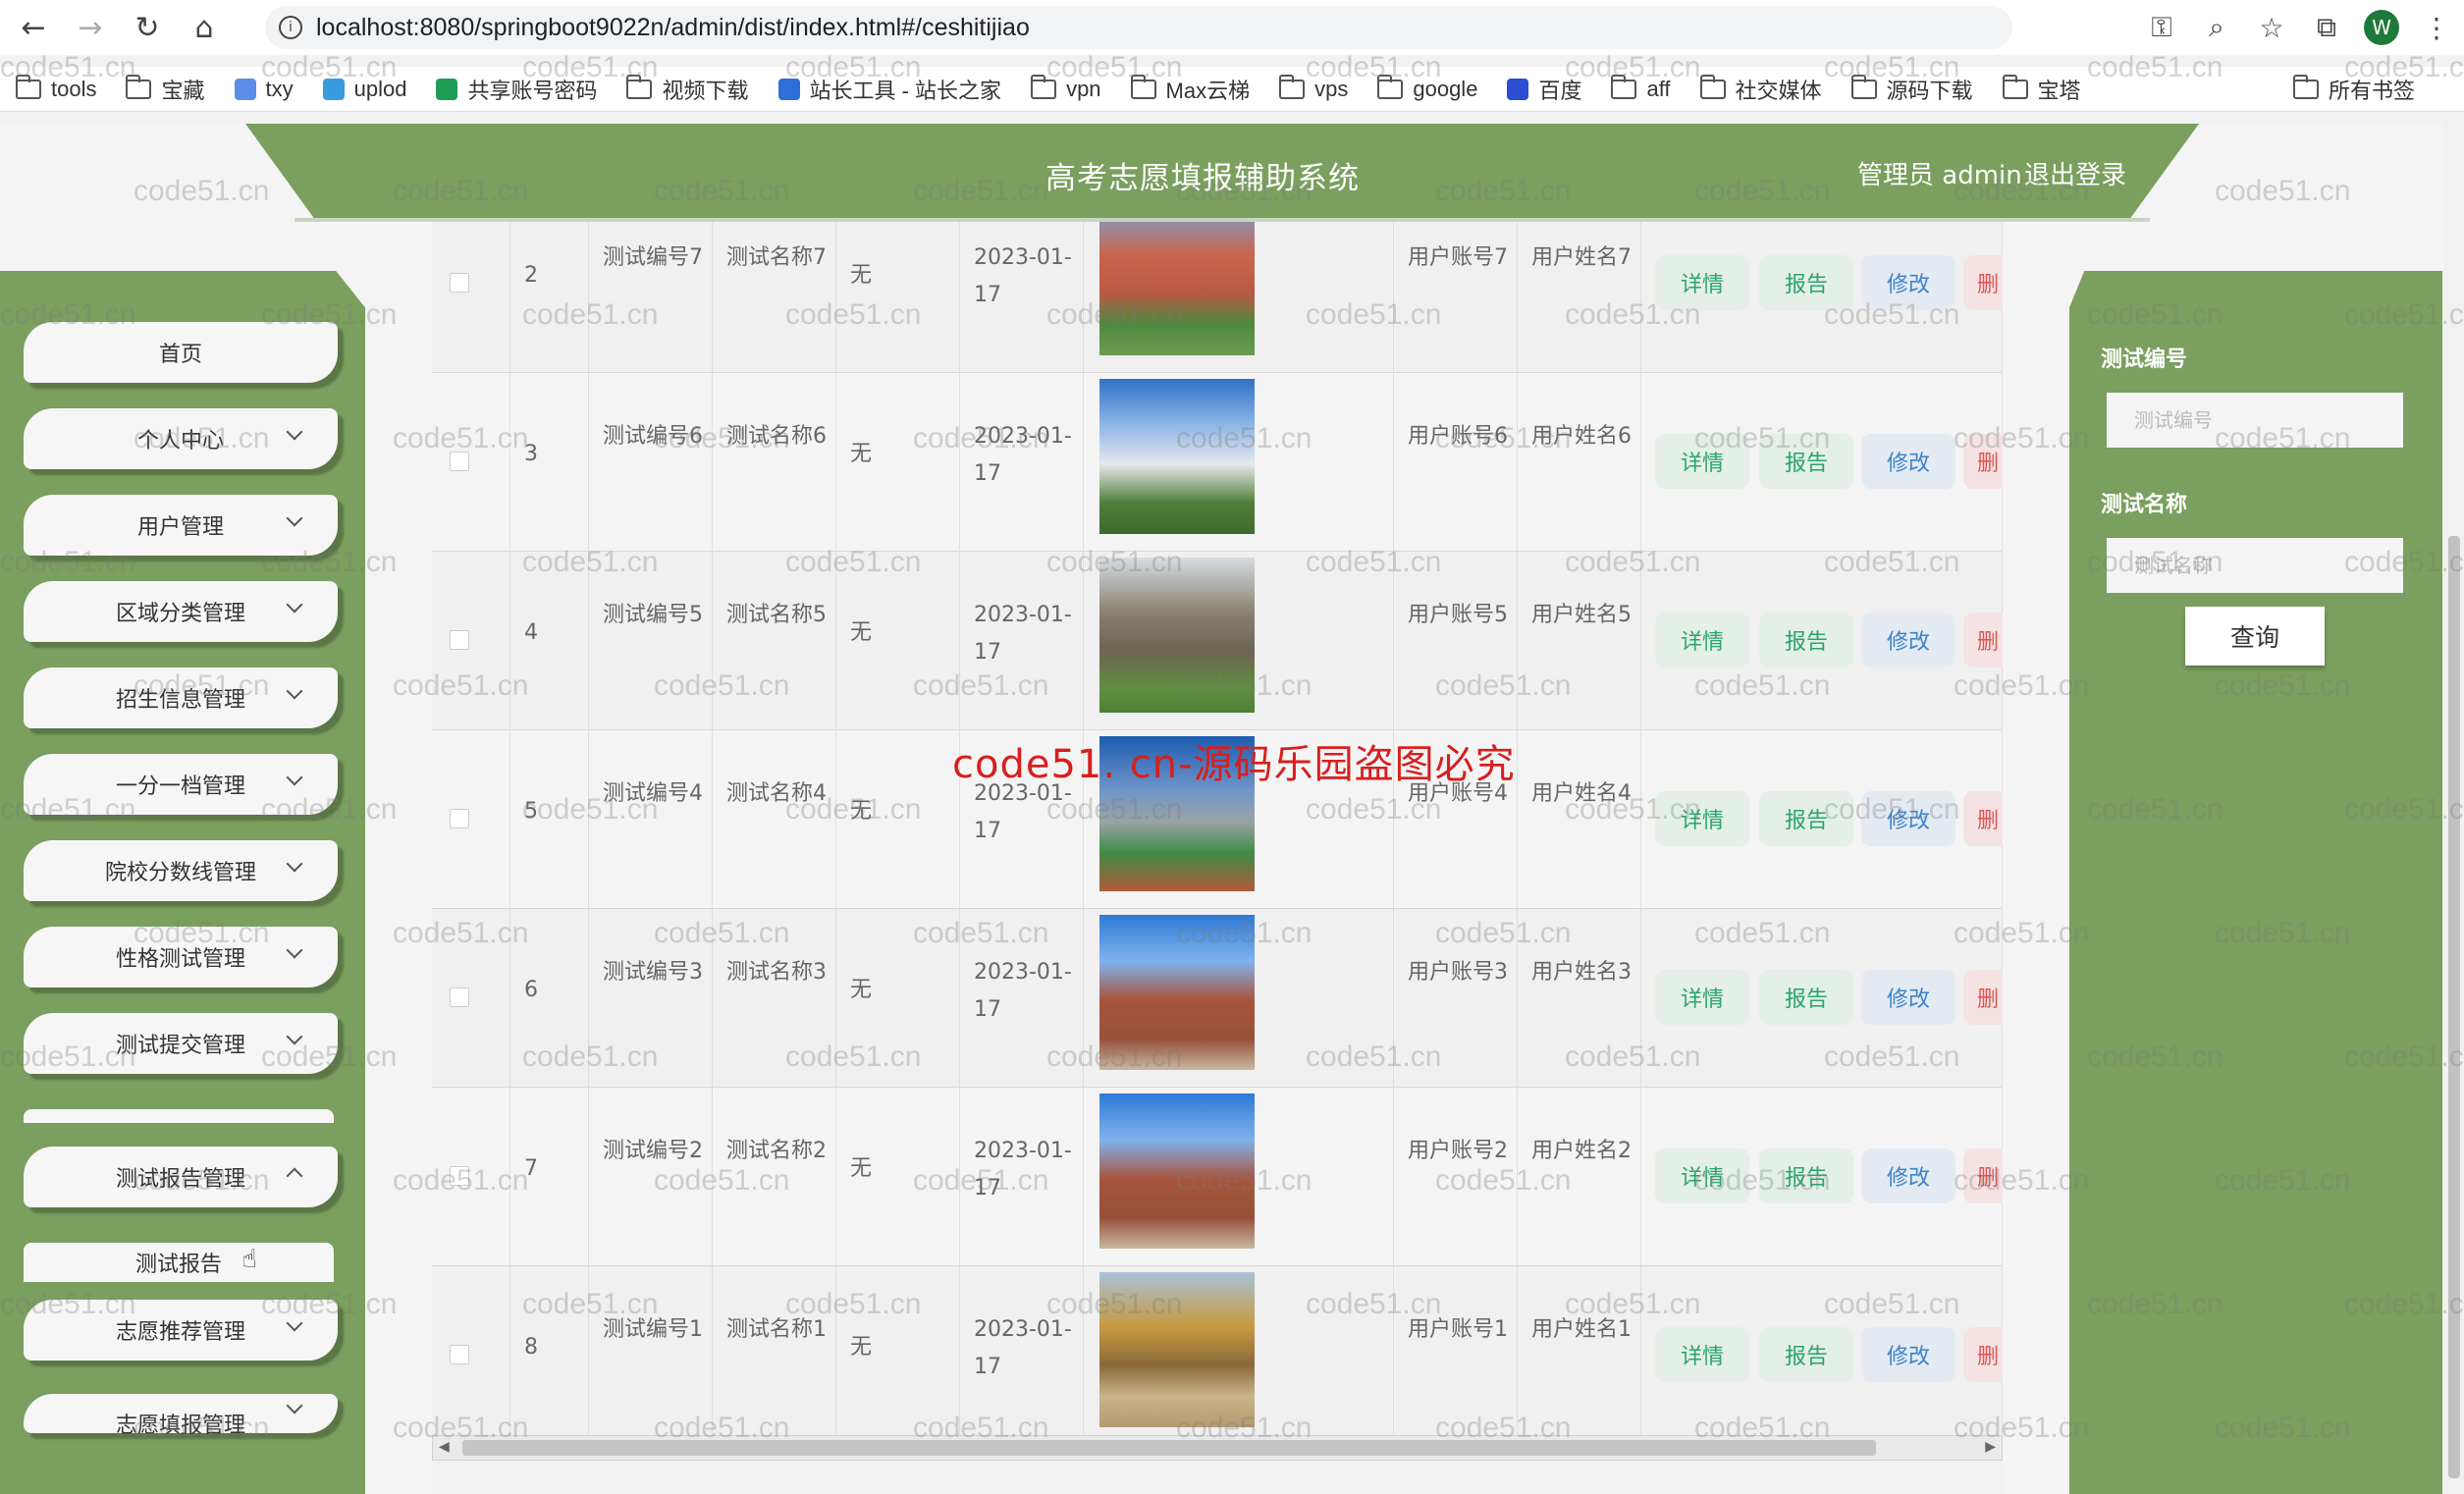  What do you see at coordinates (294, 777) in the screenshot?
I see `chevron-down-icon` at bounding box center [294, 777].